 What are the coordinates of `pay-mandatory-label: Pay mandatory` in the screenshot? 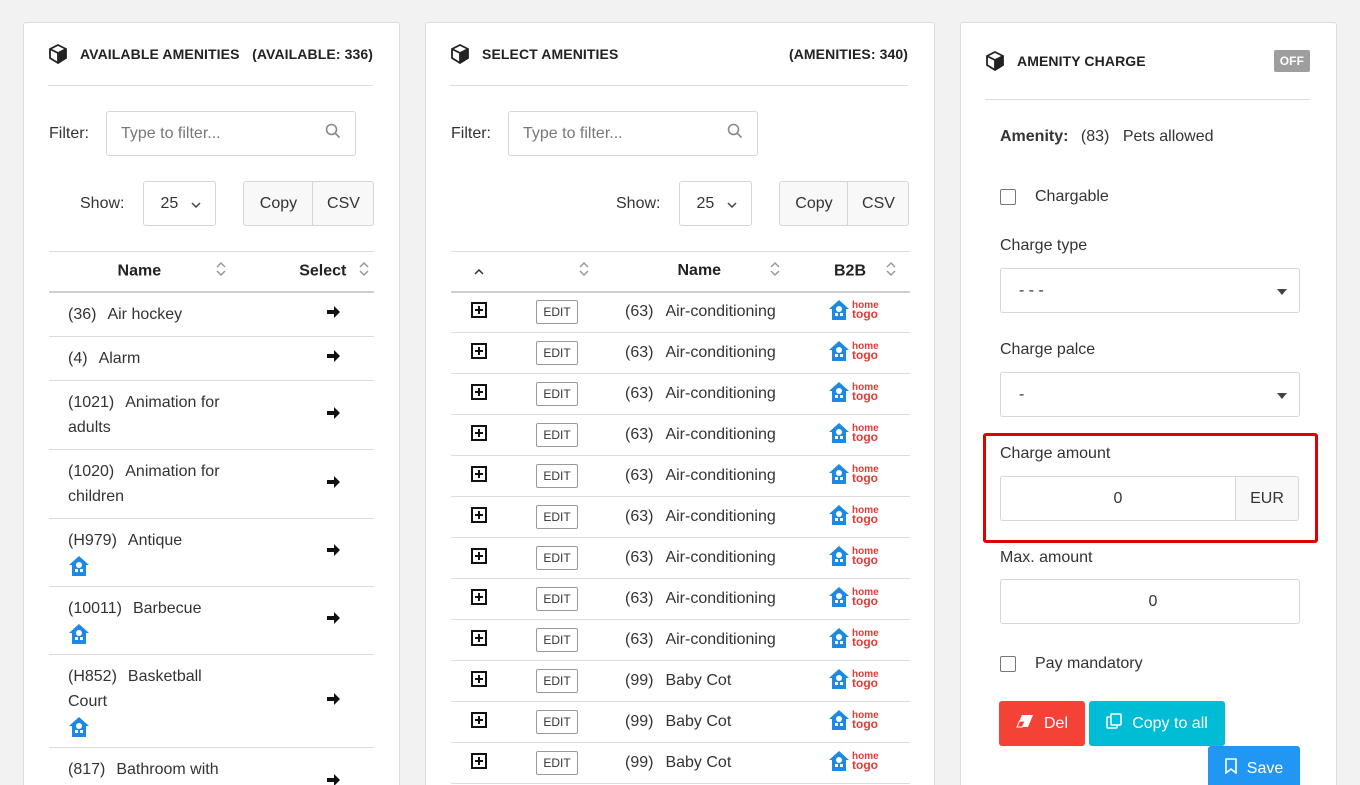 It's located at (1089, 663).